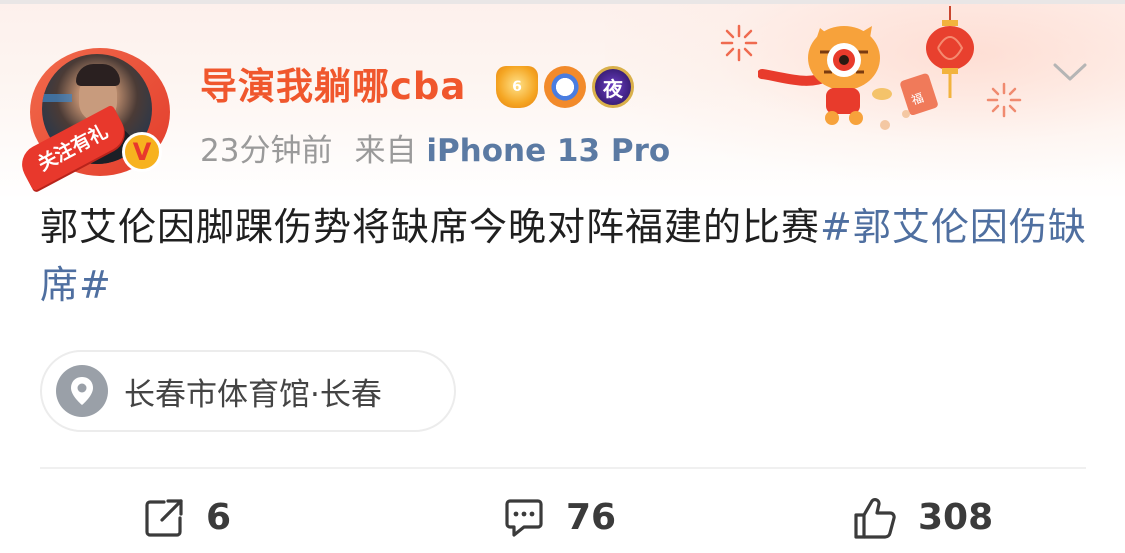  What do you see at coordinates (825, 75) in the screenshot?
I see `tiger-mascot-icon` at bounding box center [825, 75].